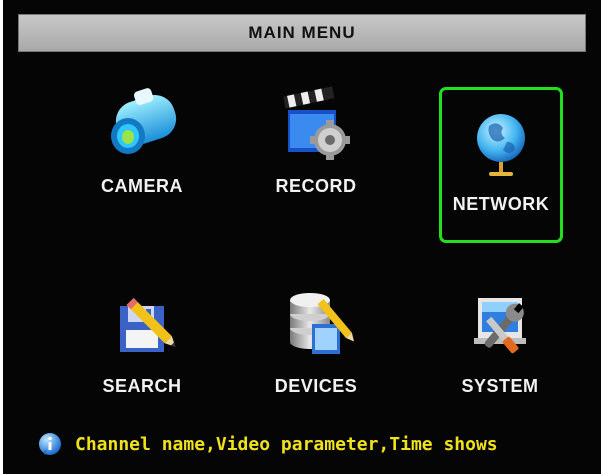 This screenshot has height=474, width=603. What do you see at coordinates (286, 444) in the screenshot?
I see `status-text: Channel name,Video parameter,Time shows` at bounding box center [286, 444].